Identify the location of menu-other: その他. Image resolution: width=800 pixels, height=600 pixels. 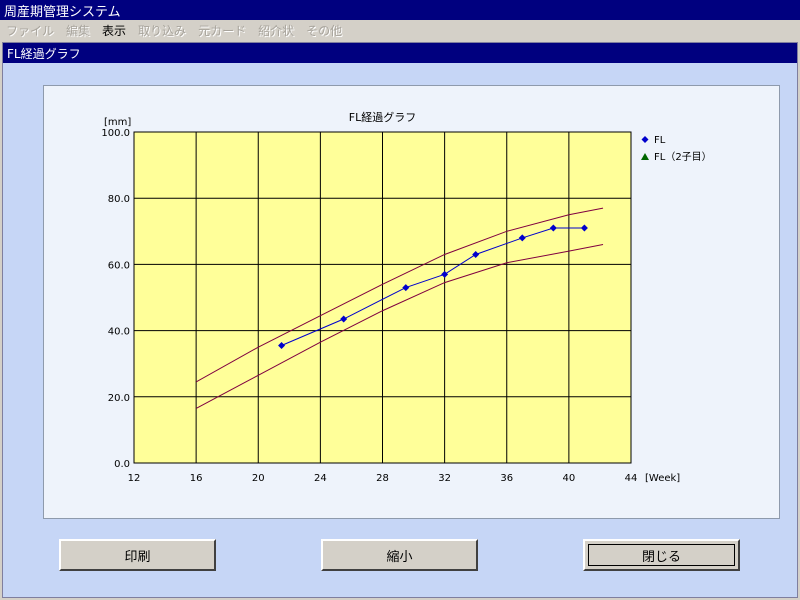
(324, 30).